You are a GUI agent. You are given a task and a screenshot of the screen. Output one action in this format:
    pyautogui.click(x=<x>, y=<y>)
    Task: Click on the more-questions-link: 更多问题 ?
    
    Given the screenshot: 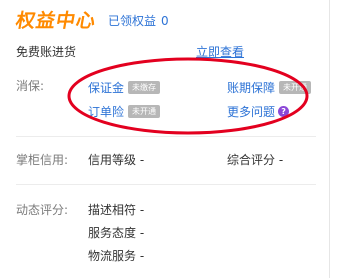 What is the action you would take?
    pyautogui.click(x=258, y=111)
    